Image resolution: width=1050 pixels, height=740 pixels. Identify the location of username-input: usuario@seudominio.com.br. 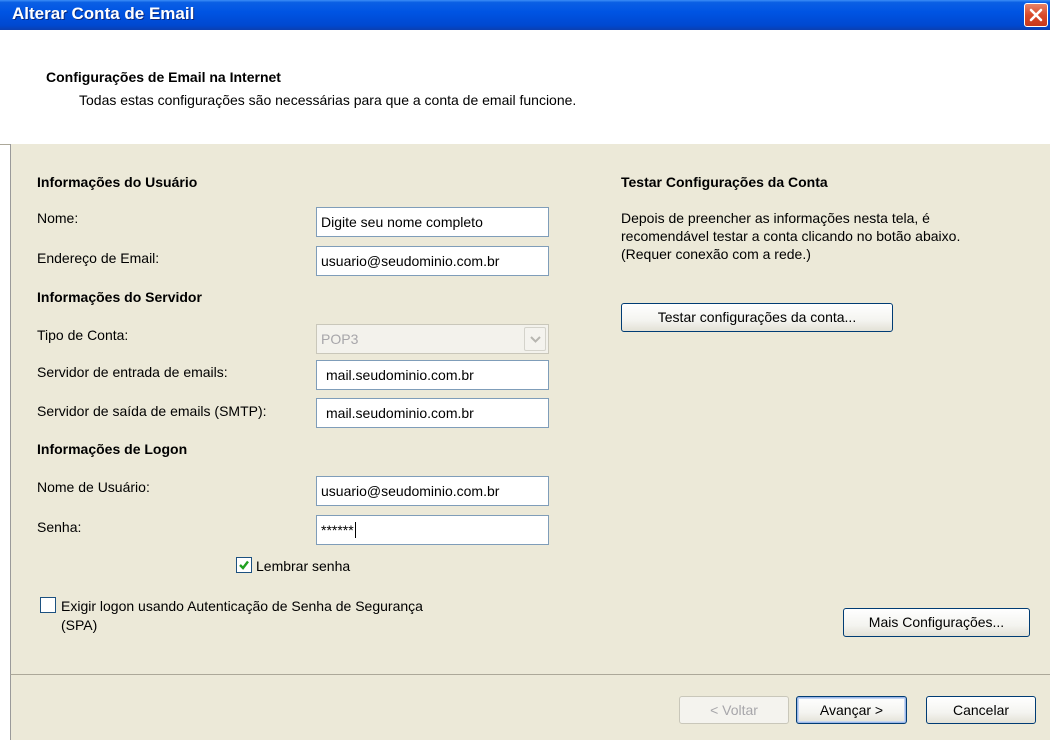
(432, 491).